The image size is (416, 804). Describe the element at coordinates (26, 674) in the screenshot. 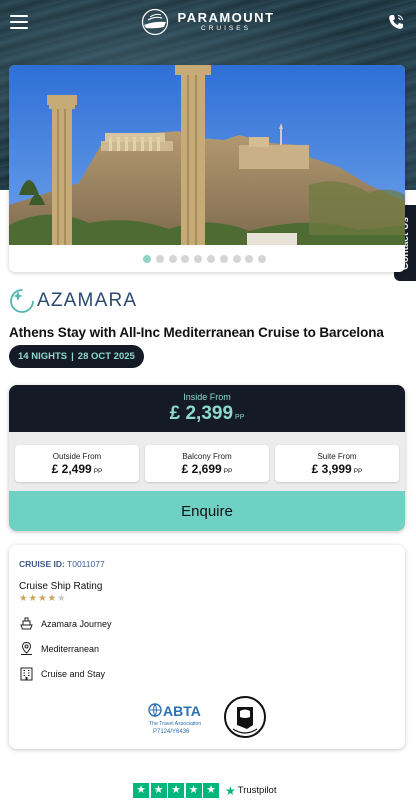

I see `hotel-building-icon` at that location.